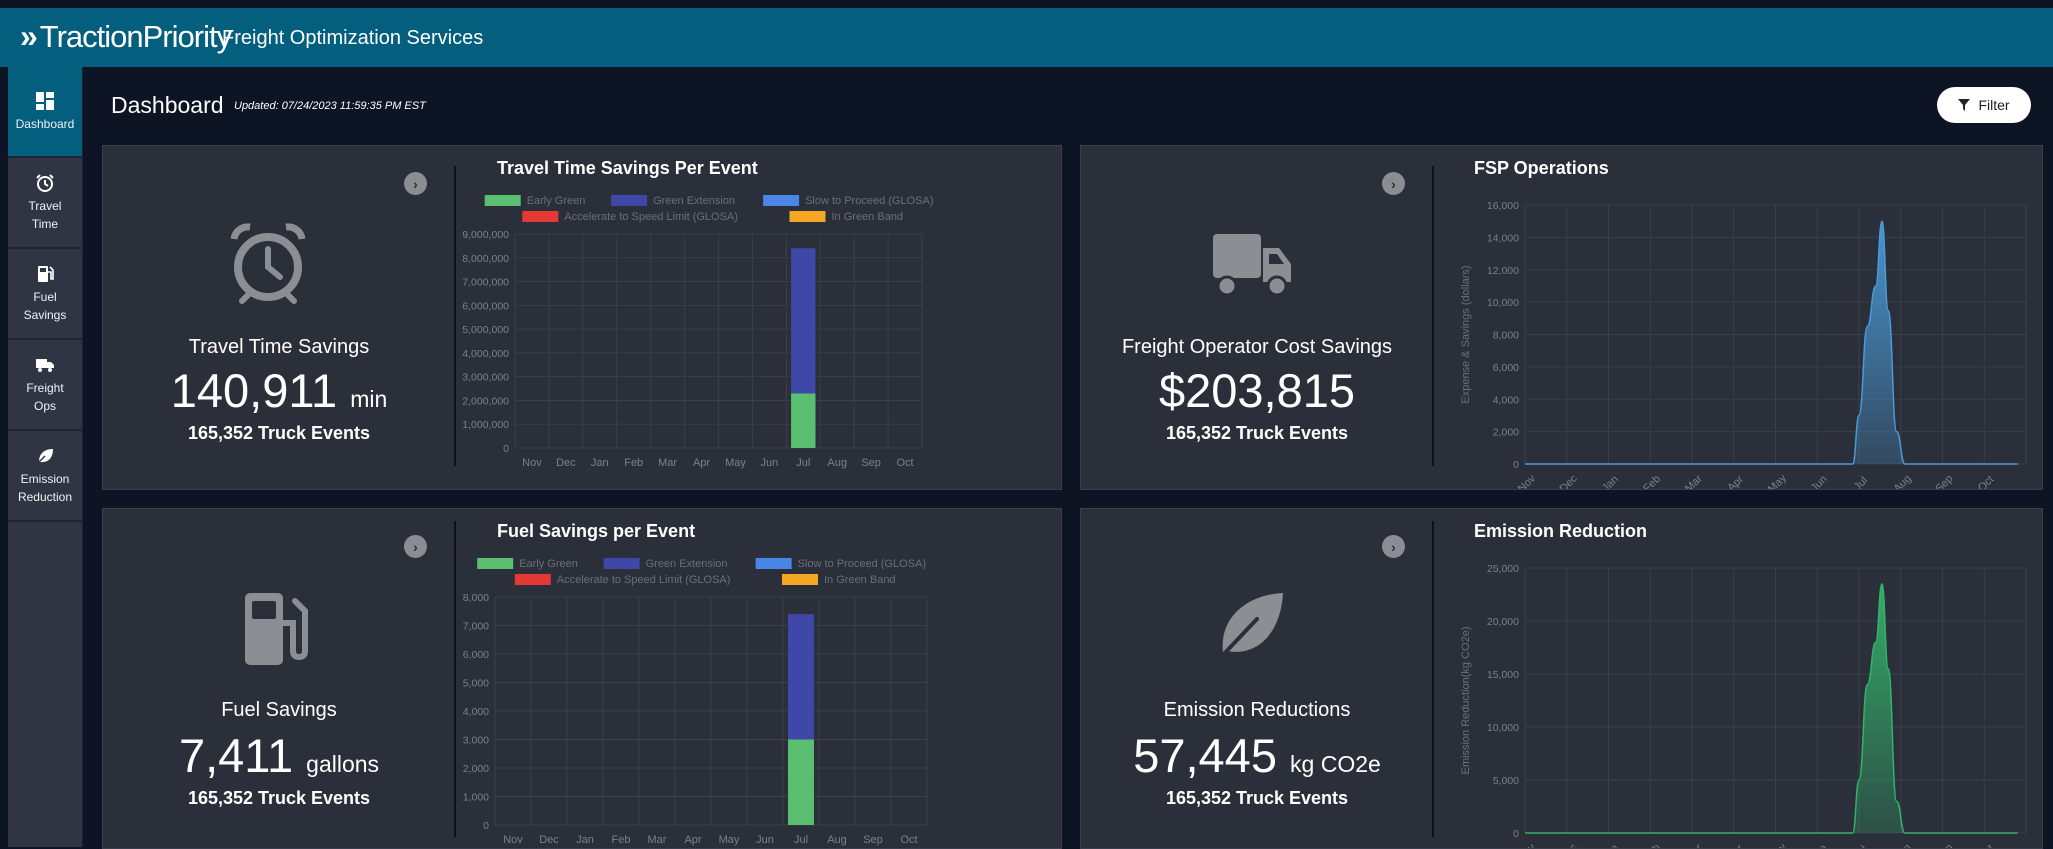  Describe the element at coordinates (476, 627) in the screenshot. I see `y-tick-label: 7,000` at that location.